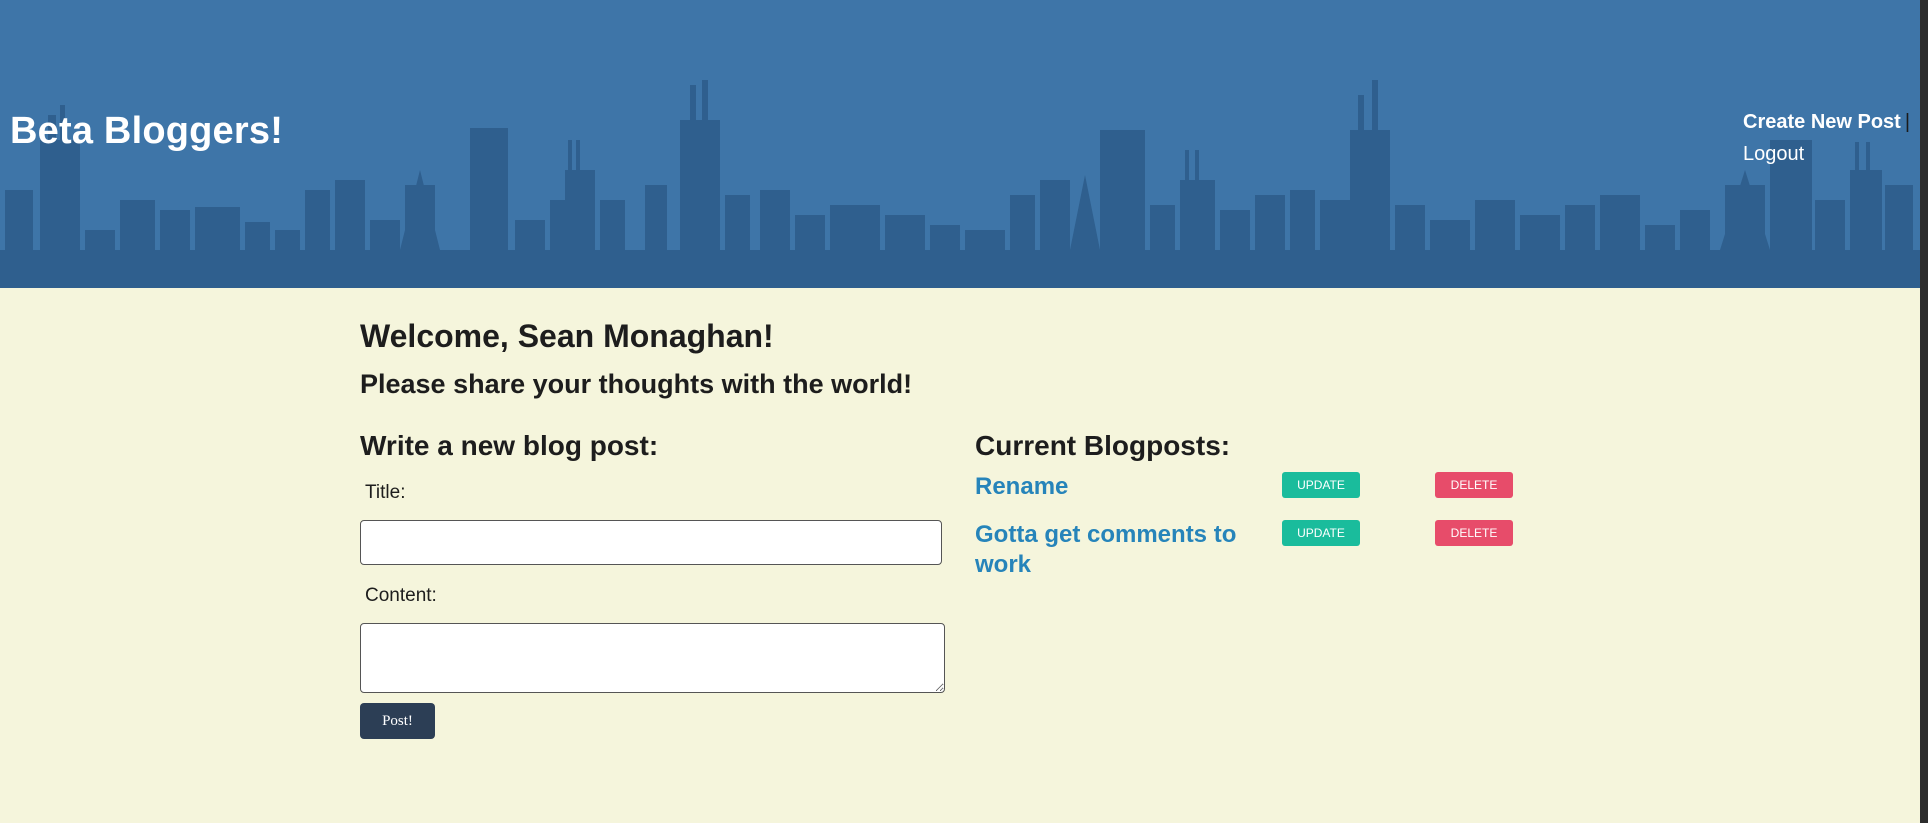 The width and height of the screenshot is (1928, 823). Describe the element at coordinates (1103, 445) in the screenshot. I see `current-posts-heading: Current Blogposts:` at that location.